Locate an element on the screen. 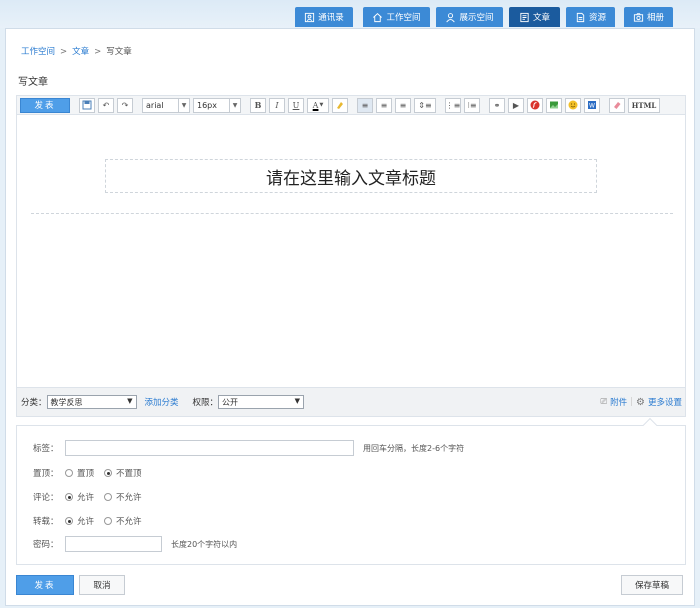 Image resolution: width=700 pixels, height=608 pixels. svg-text: W is located at coordinates (592, 106).